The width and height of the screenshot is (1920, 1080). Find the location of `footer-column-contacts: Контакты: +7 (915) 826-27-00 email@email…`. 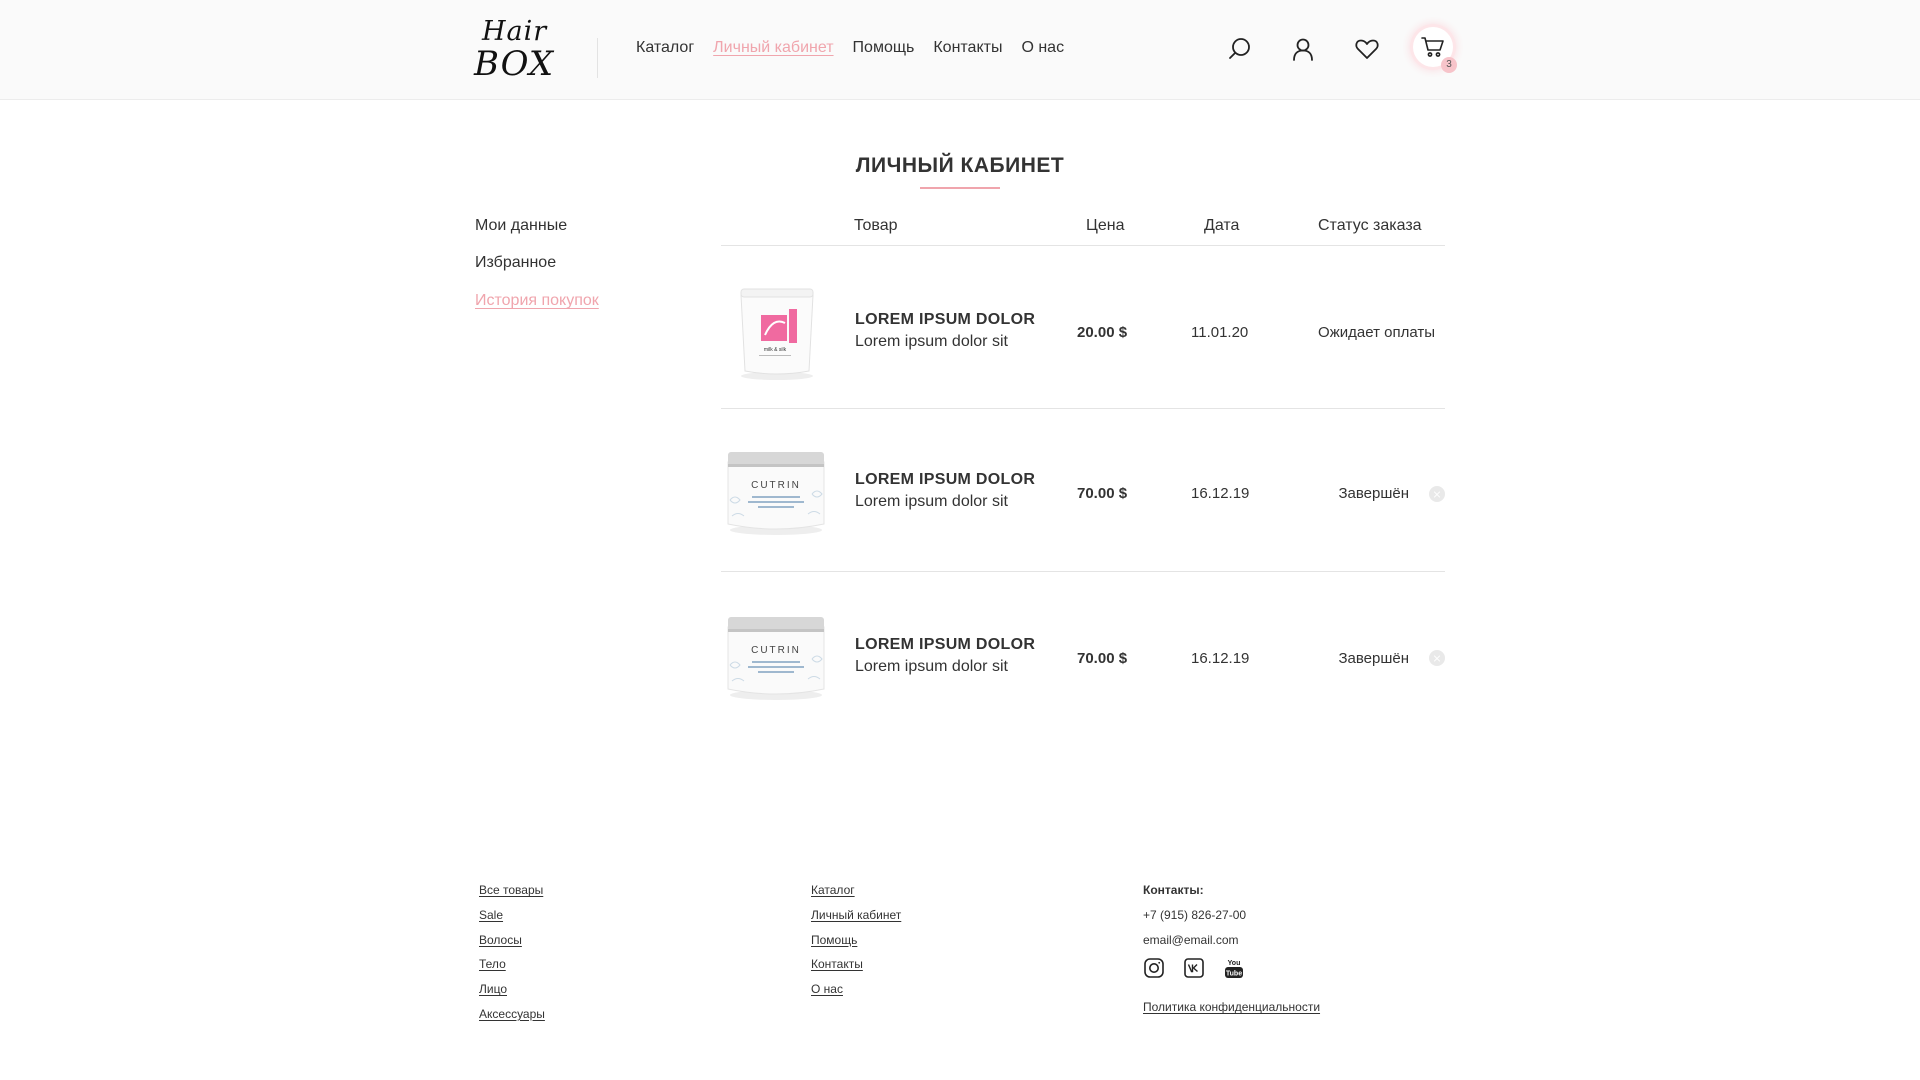

footer-column-contacts: Контакты: +7 (915) 826-27-00 email@email… is located at coordinates (1194, 915).